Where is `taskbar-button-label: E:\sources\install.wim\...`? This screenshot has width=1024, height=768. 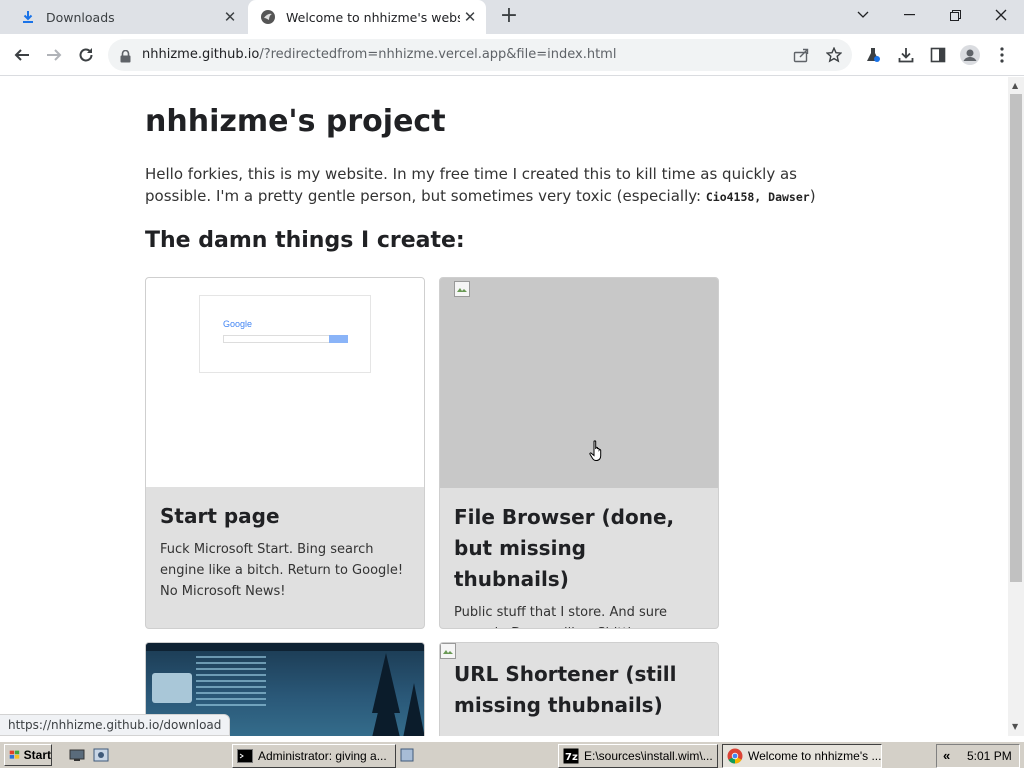
taskbar-button-label: E:\sources\install.wim\... is located at coordinates (648, 756).